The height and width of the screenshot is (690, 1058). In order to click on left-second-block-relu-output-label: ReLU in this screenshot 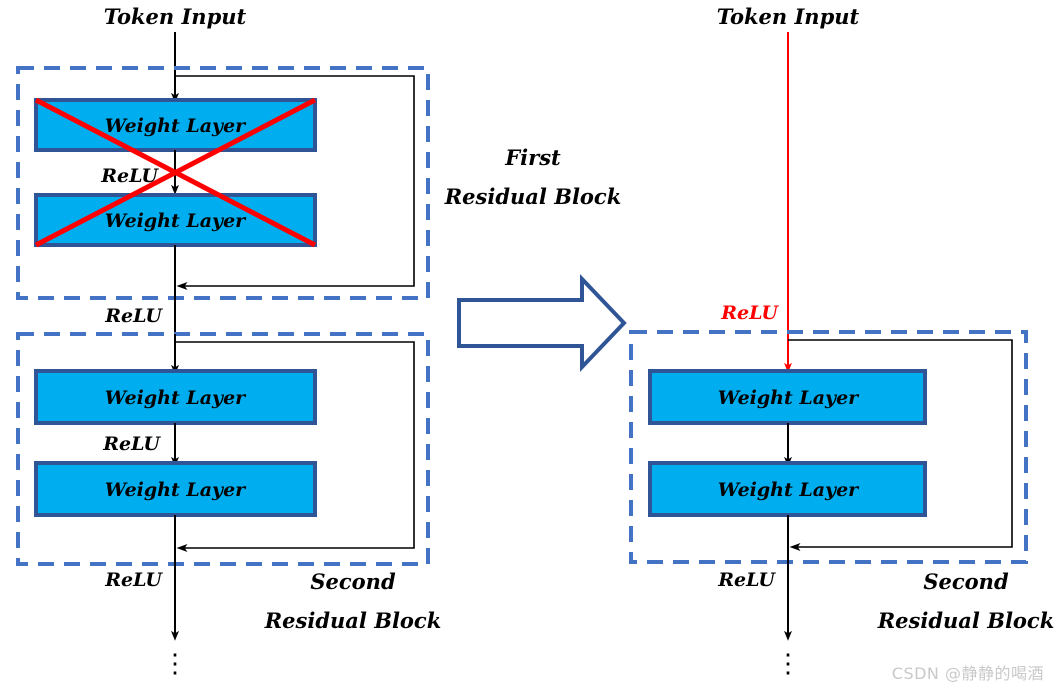, I will do `click(133, 580)`.